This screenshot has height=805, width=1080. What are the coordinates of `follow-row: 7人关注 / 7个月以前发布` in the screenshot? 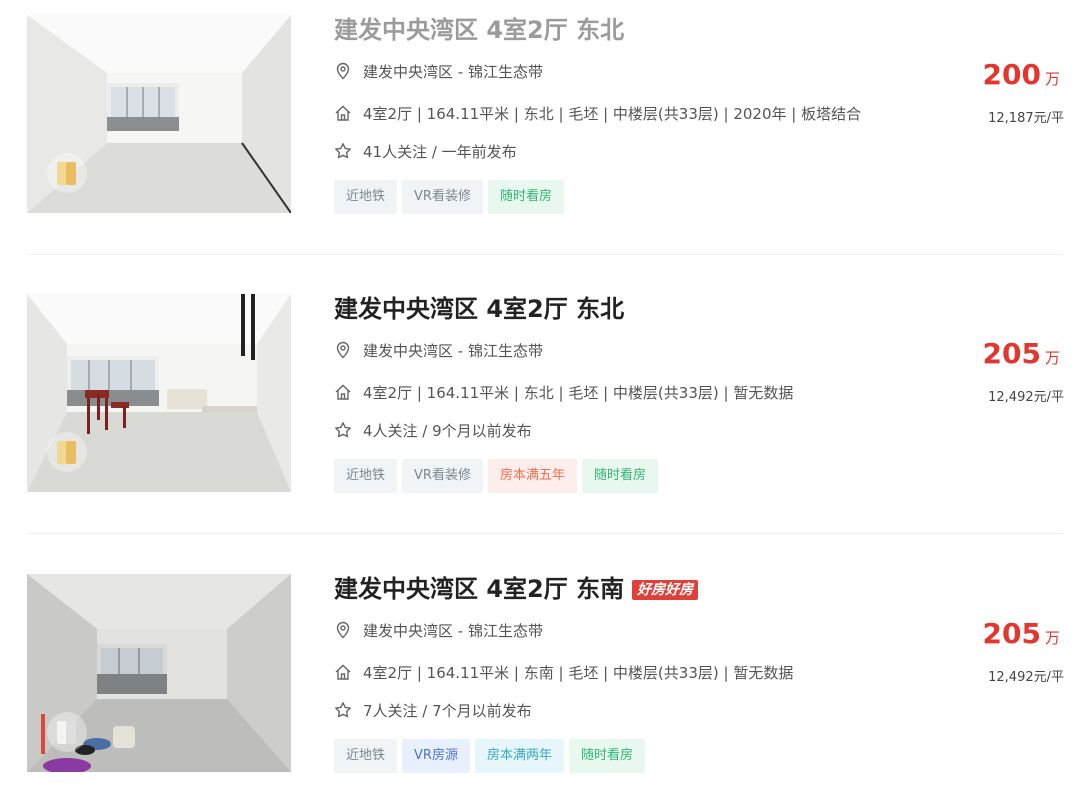 It's located at (433, 711).